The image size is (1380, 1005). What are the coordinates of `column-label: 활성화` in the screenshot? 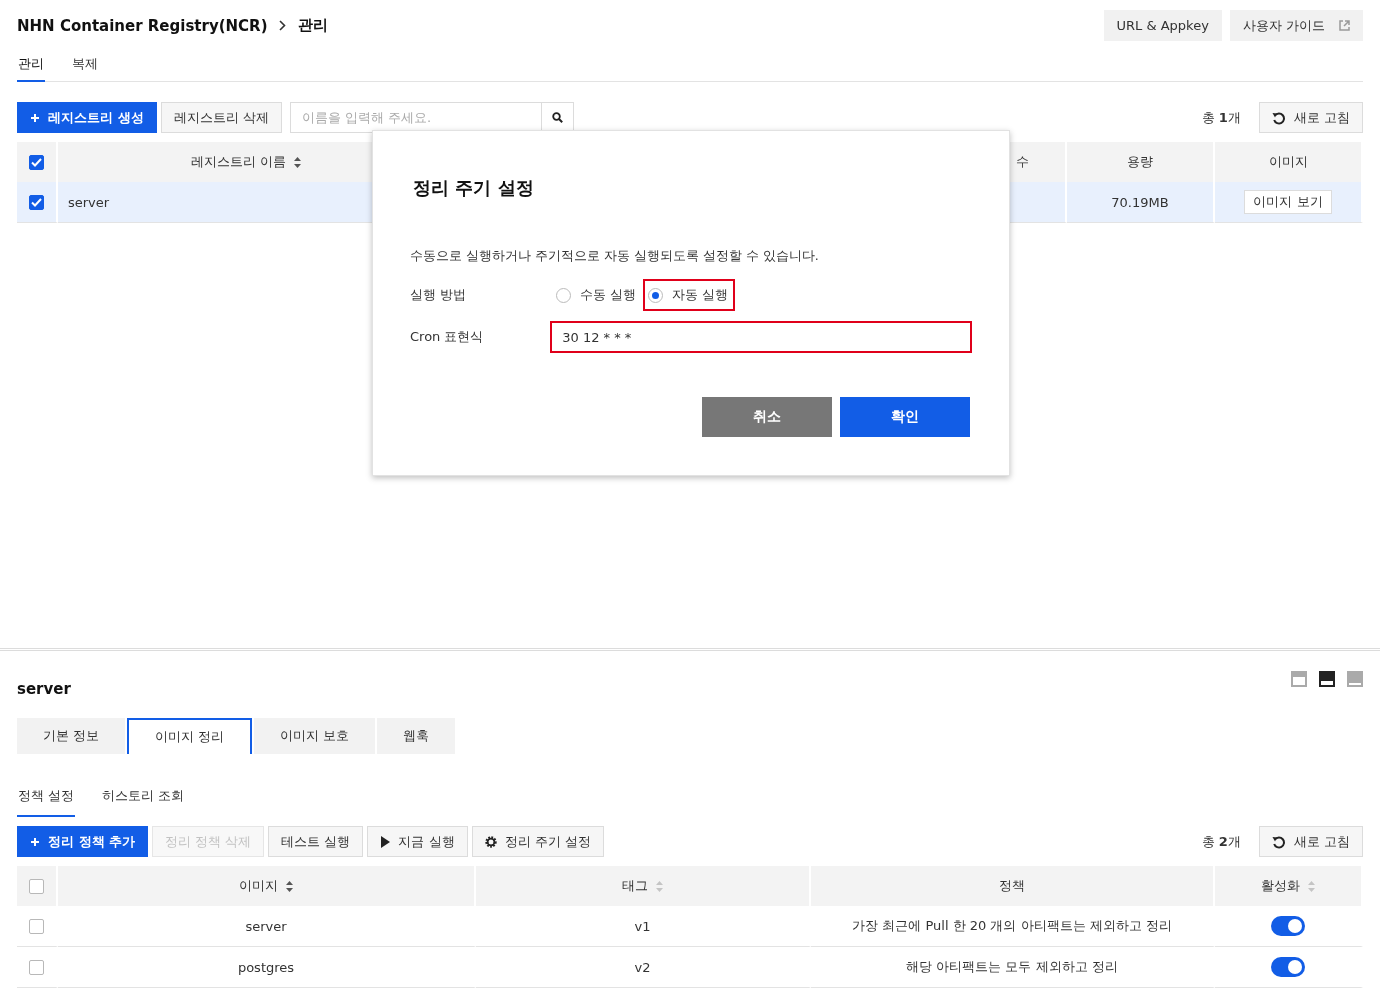 It's located at (1280, 886).